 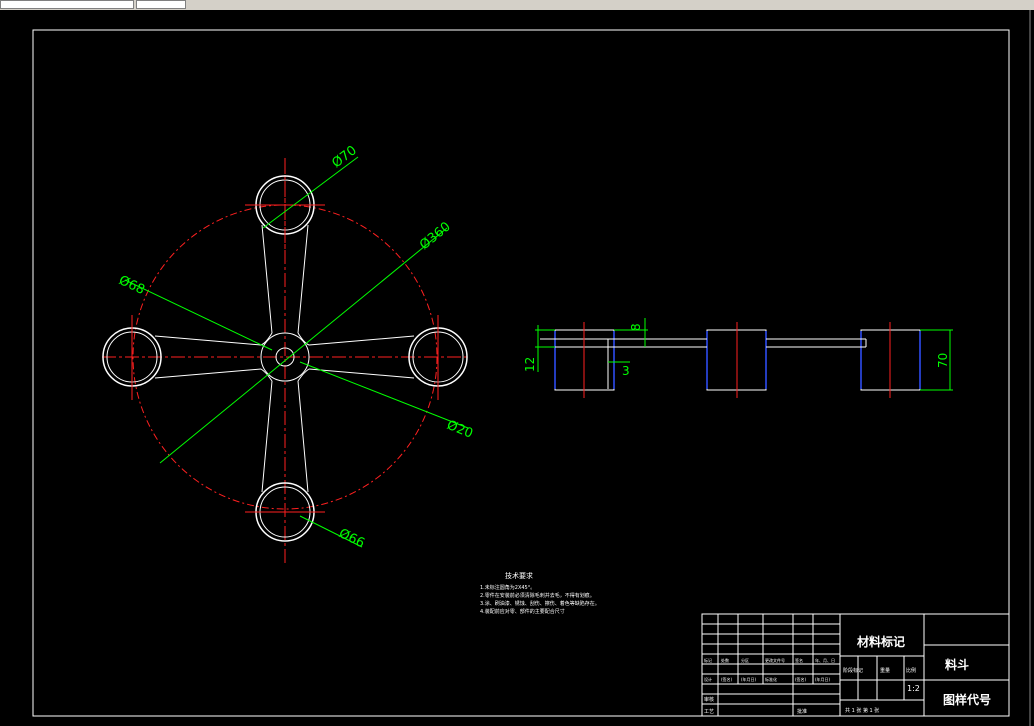 What do you see at coordinates (823, 679) in the screenshot?
I see `design-6: (年月日)` at bounding box center [823, 679].